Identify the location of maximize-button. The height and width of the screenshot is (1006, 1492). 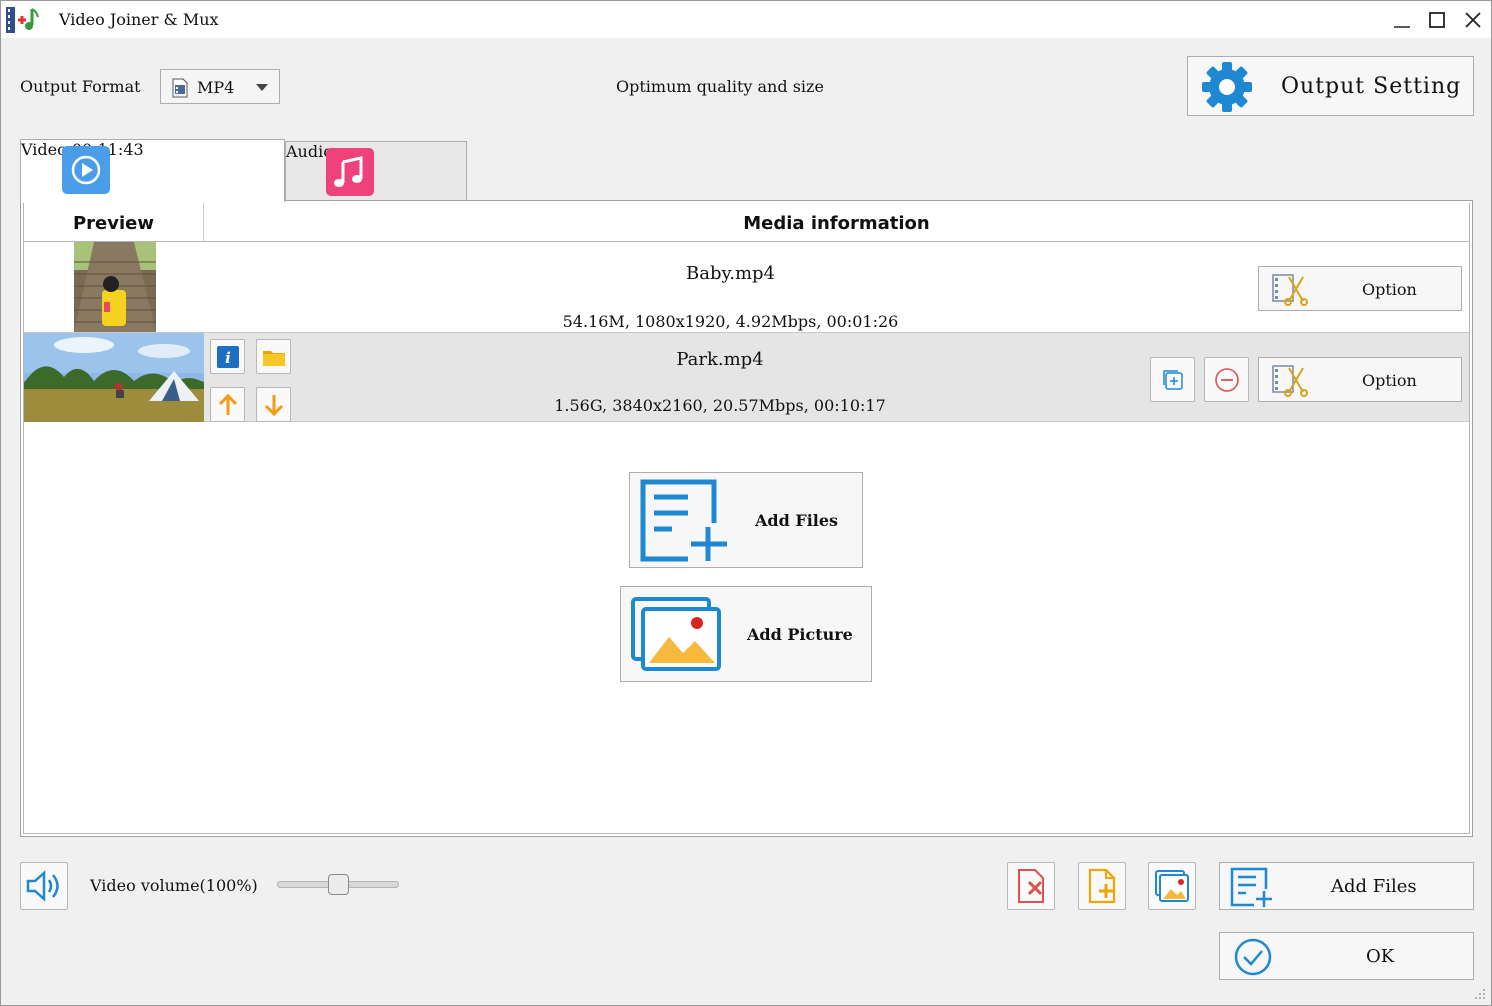
(1437, 20).